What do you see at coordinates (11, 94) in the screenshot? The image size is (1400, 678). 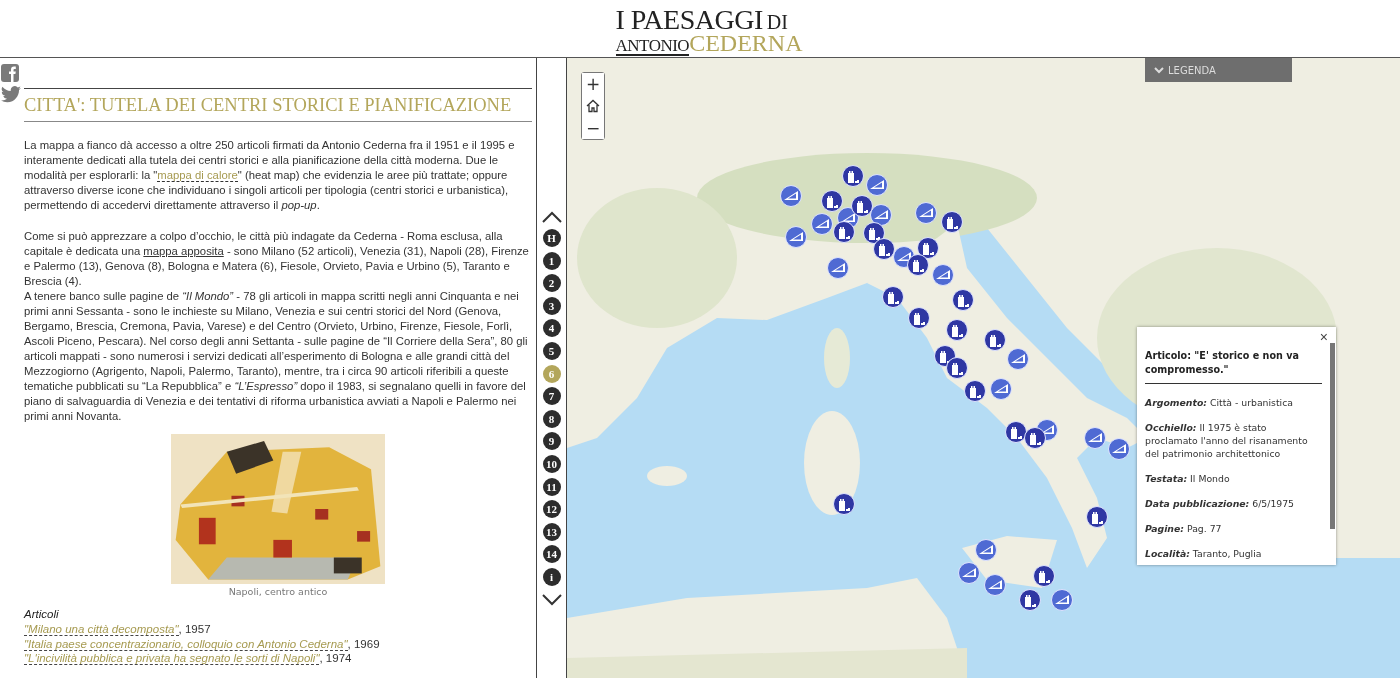 I see `bird-icon` at bounding box center [11, 94].